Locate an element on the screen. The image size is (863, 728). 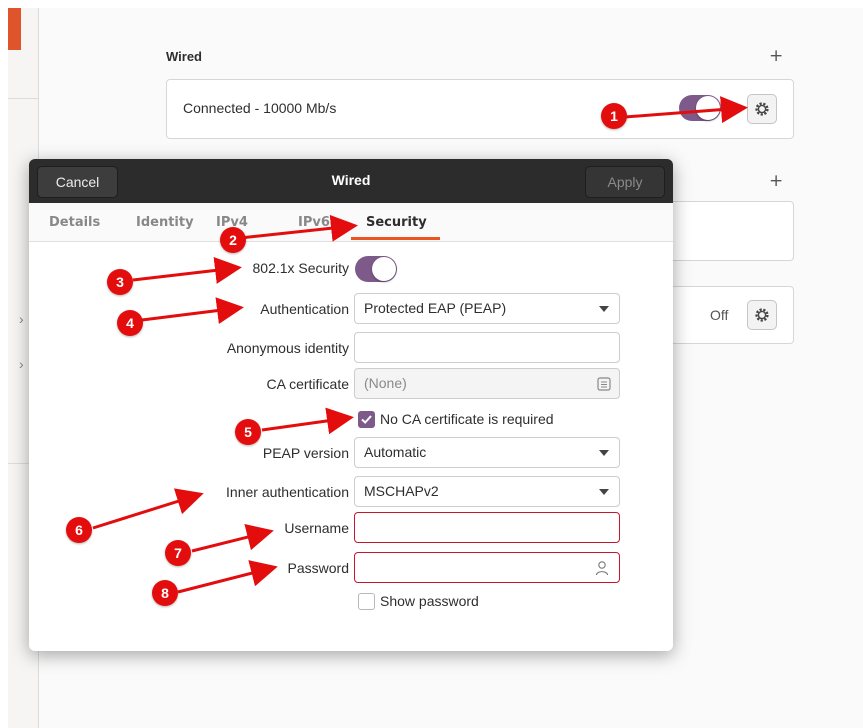
annotation-badge-6: 6 is located at coordinates (79, 530).